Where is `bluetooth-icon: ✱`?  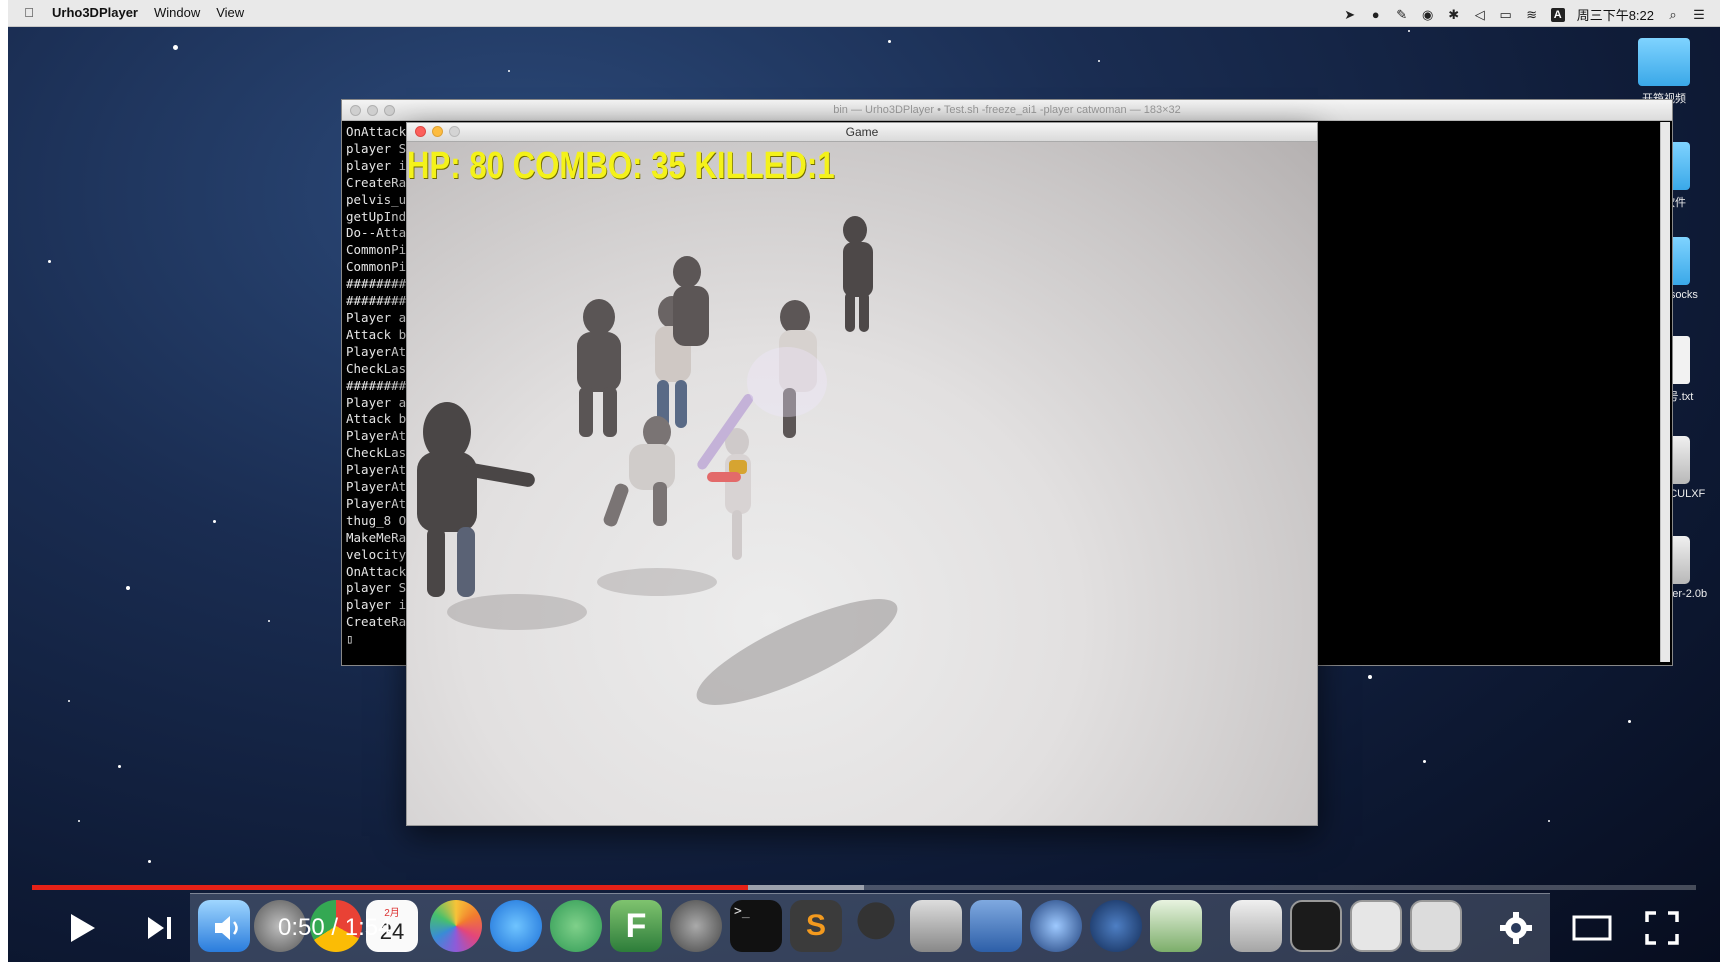
bluetooth-icon: ✱ is located at coordinates (1454, 14).